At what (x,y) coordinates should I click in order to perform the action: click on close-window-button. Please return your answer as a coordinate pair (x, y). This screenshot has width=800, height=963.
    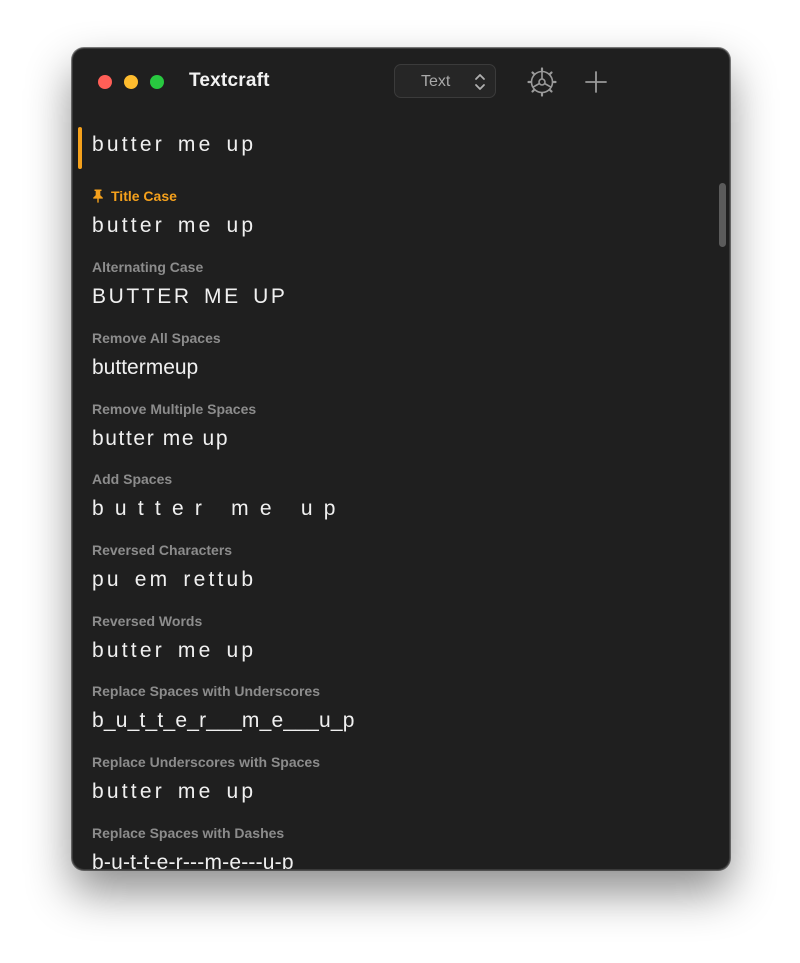
    Looking at the image, I should click on (105, 82).